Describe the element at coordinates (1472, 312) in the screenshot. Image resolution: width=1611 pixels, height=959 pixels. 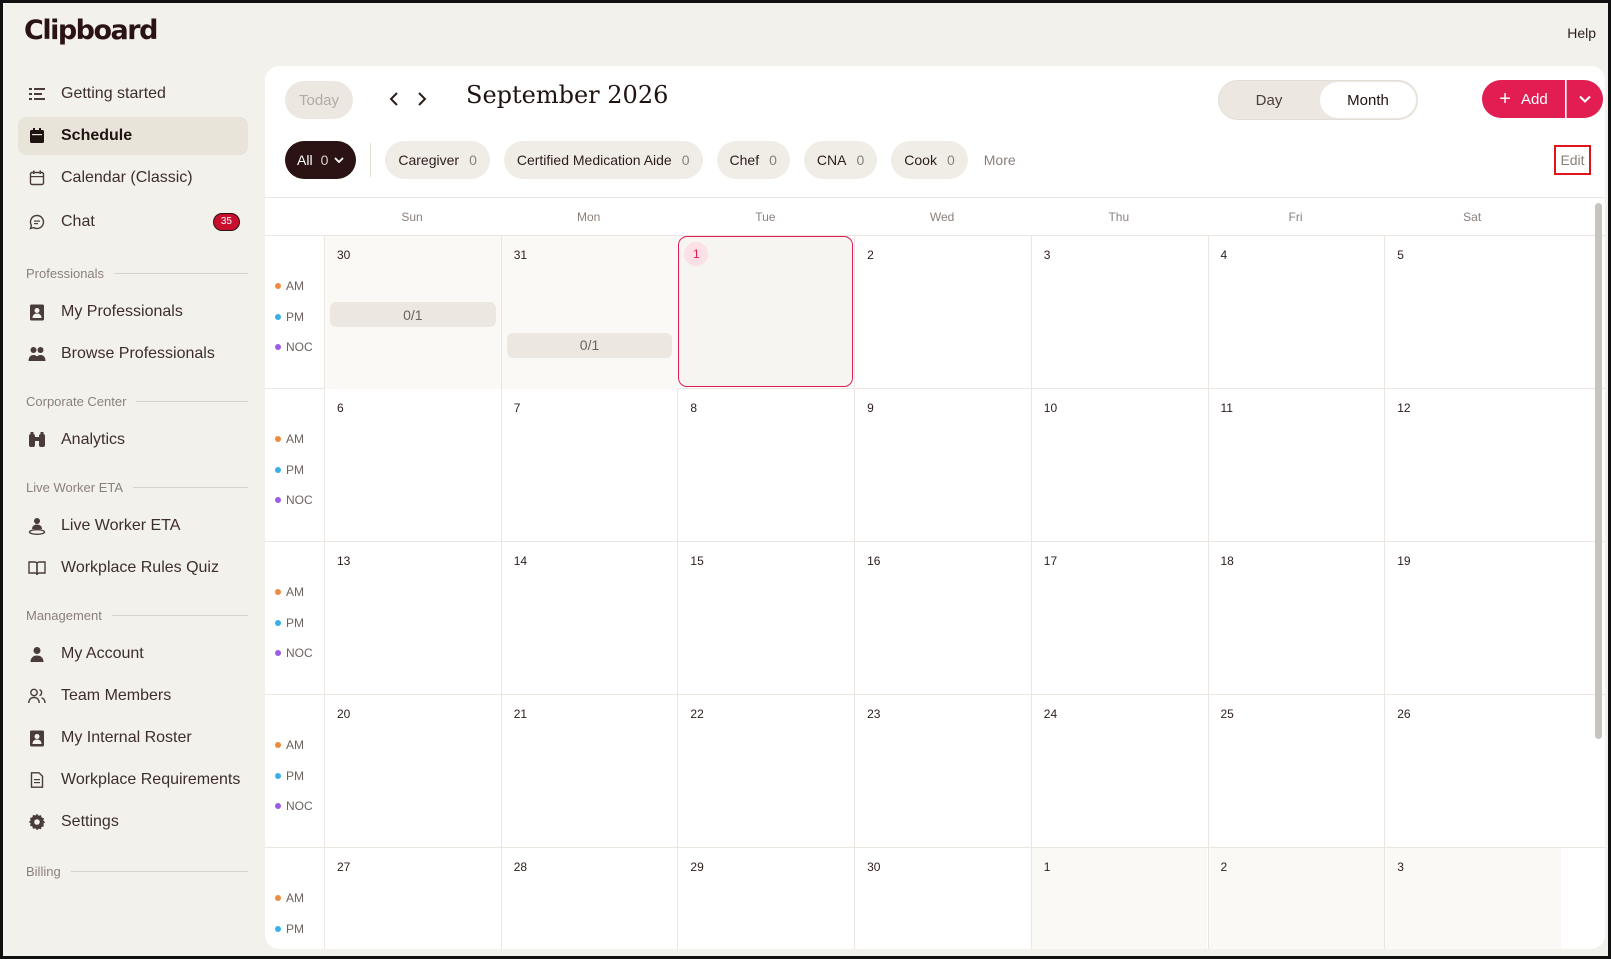
I see `calendar-day-cell: 5` at that location.